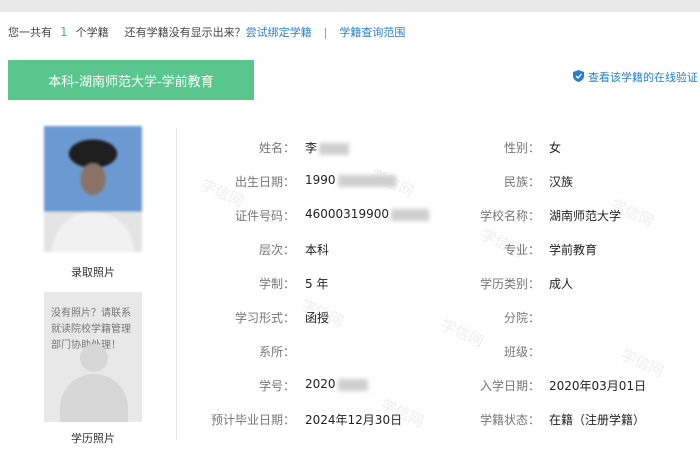 The height and width of the screenshot is (470, 700). I want to click on ethnicity-value: 汉族, so click(561, 182).